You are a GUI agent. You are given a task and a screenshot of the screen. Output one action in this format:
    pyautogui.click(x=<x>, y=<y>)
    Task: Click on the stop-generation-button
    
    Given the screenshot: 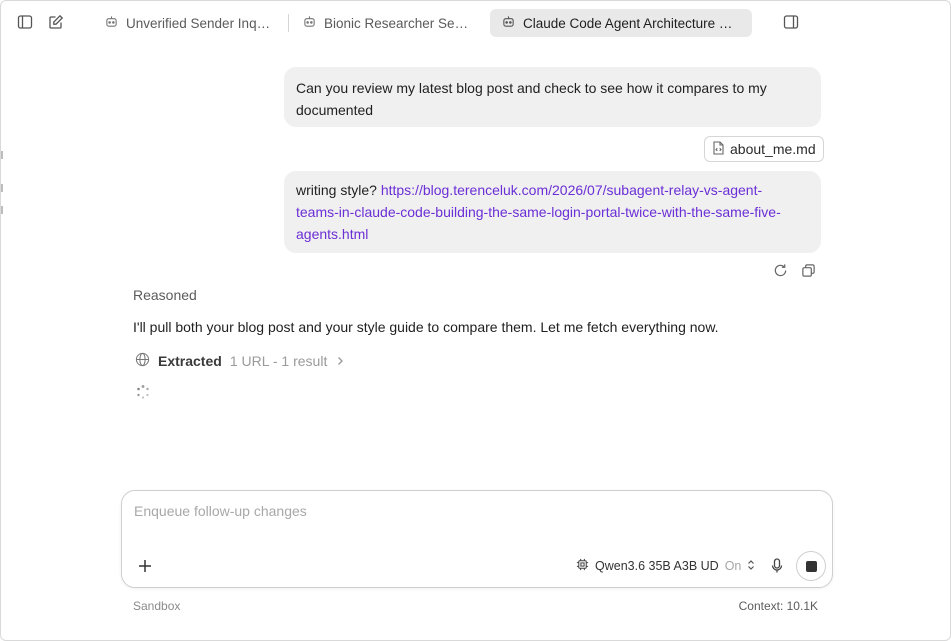 What is the action you would take?
    pyautogui.click(x=811, y=566)
    